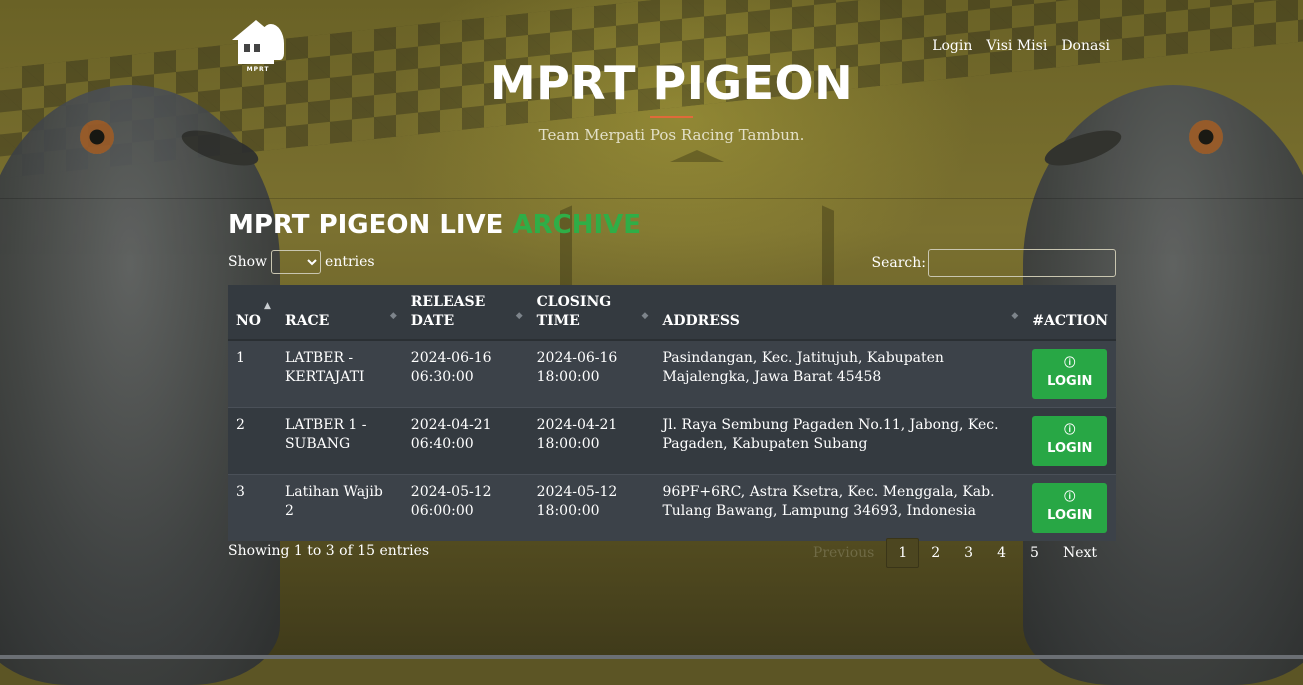 Image resolution: width=1303 pixels, height=685 pixels. Describe the element at coordinates (248, 262) in the screenshot. I see `show-label: Show` at that location.